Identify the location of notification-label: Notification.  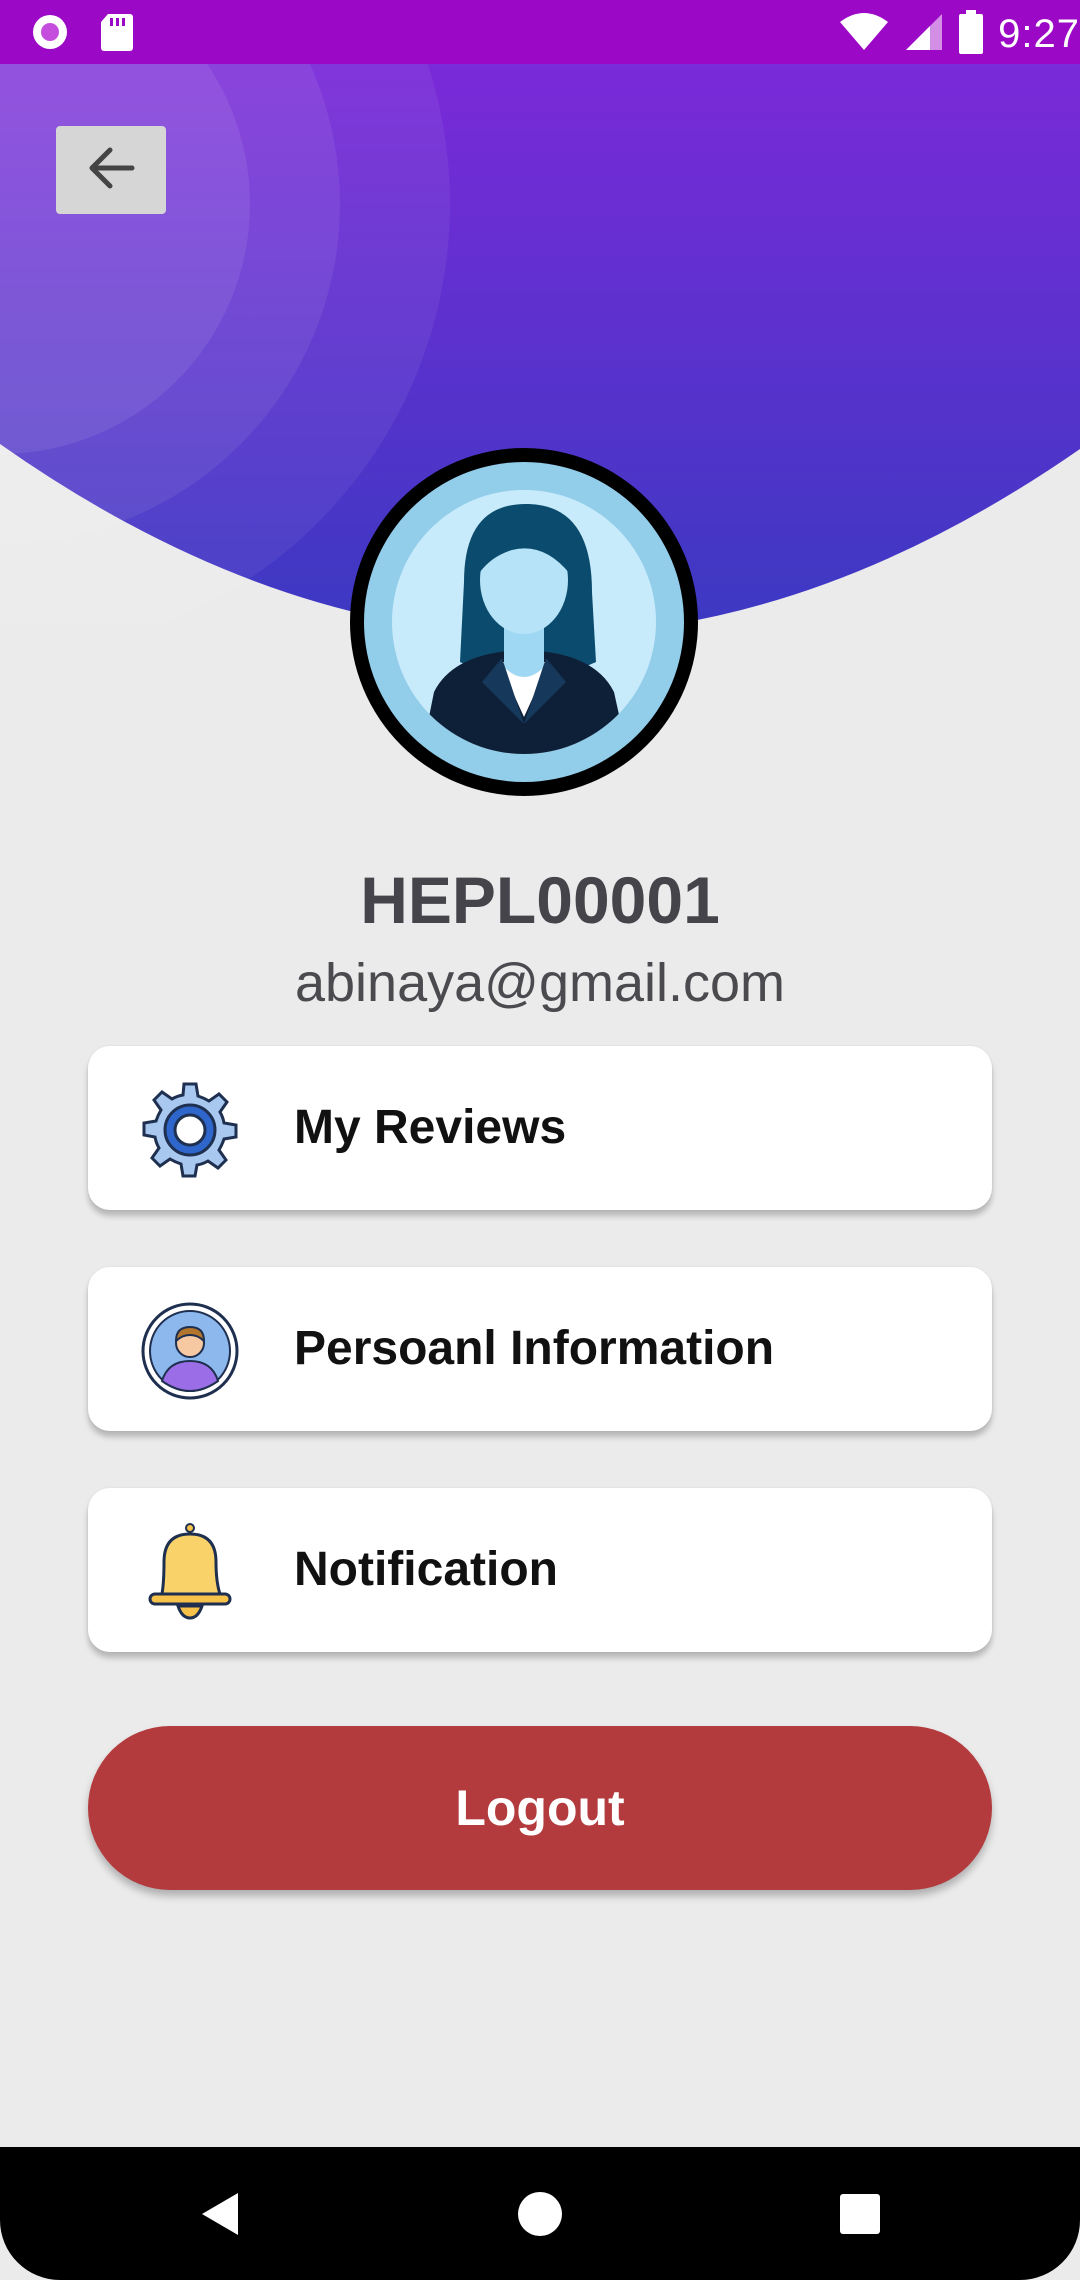
(426, 1569).